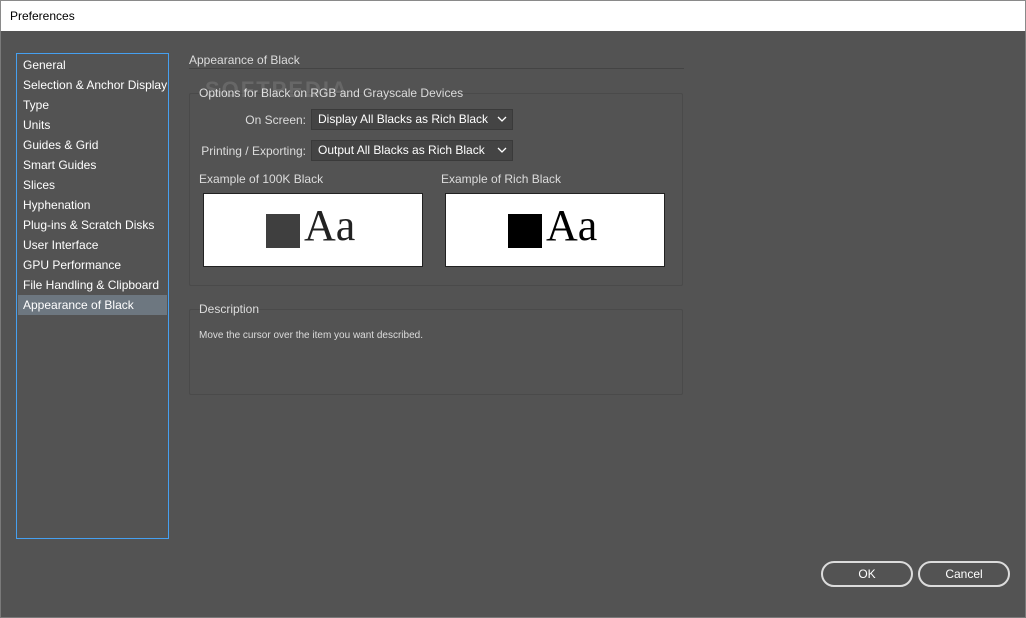 The height and width of the screenshot is (618, 1026). Describe the element at coordinates (501, 179) in the screenshot. I see `example-rich-label: Example of Rich Black` at that location.